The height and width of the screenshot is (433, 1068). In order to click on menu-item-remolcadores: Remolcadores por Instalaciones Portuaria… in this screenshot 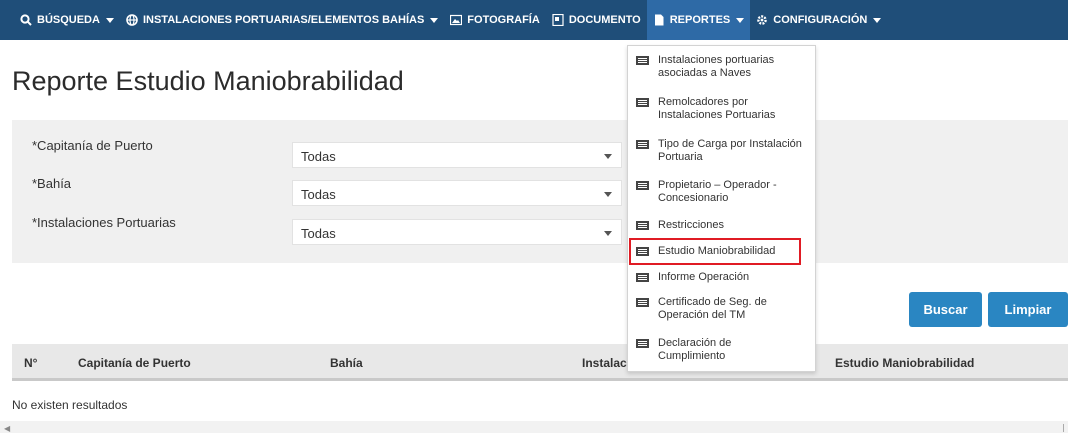, I will do `click(724, 109)`.